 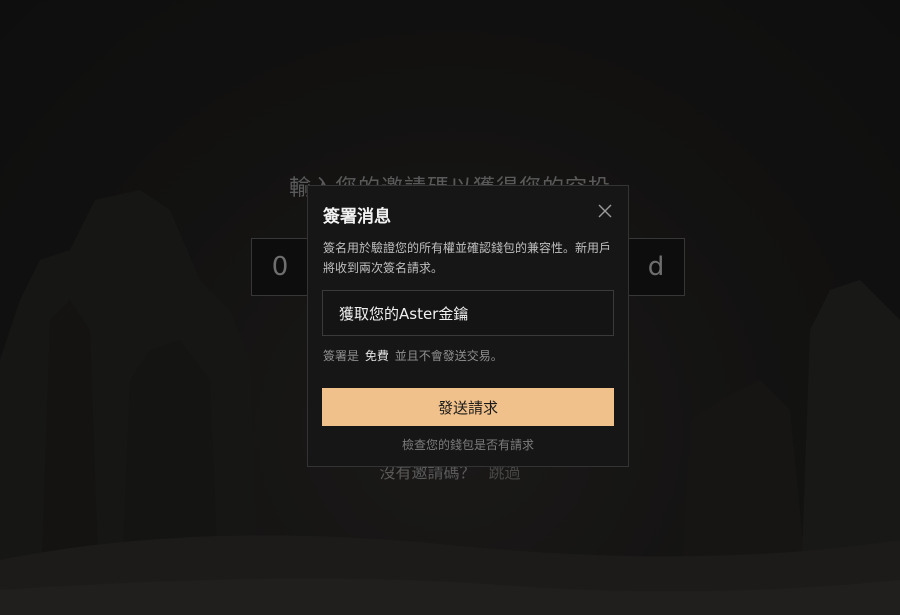 I want to click on modal-description: 簽名用於驗證您的所有權並確認錢包的兼容性。新用戶將收到兩次簽名請求。, so click(x=467, y=258).